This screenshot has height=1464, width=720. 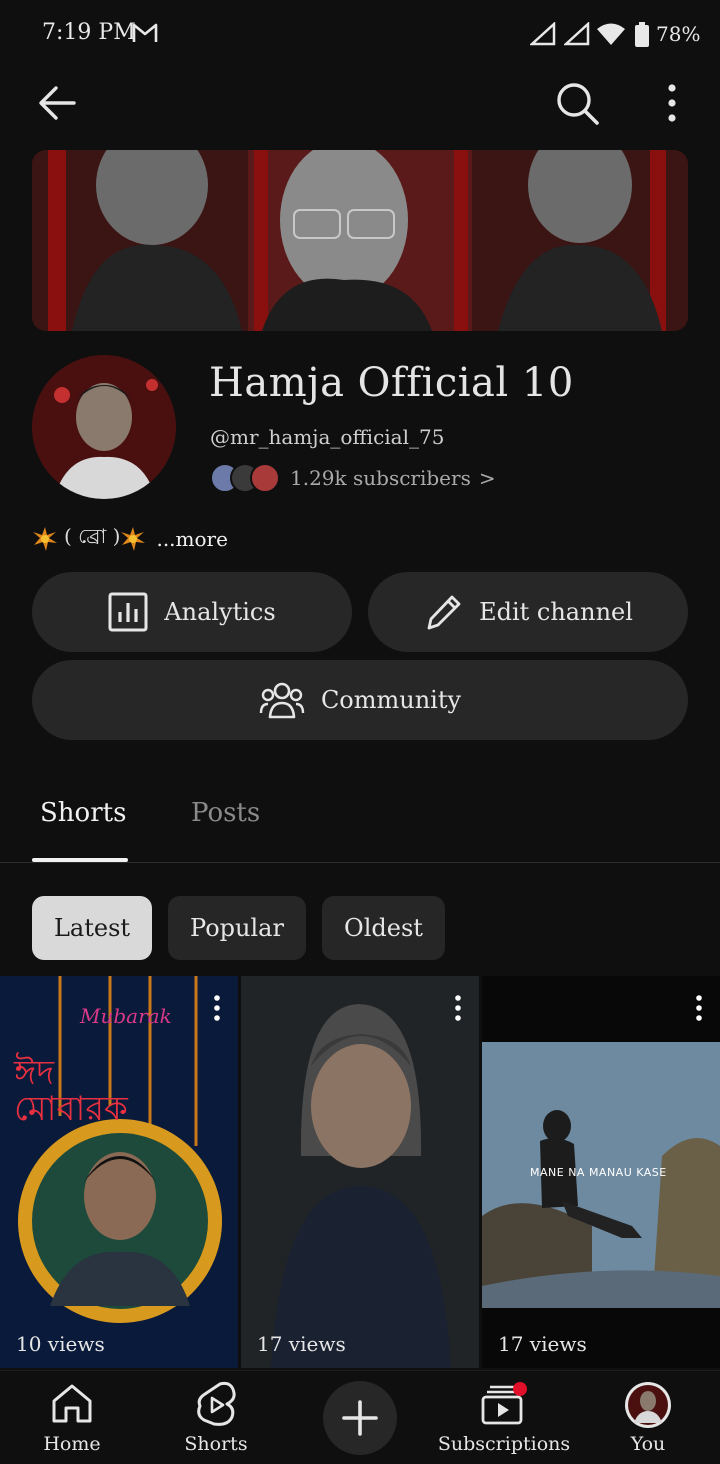 What do you see at coordinates (444, 612) in the screenshot?
I see `pencil-icon` at bounding box center [444, 612].